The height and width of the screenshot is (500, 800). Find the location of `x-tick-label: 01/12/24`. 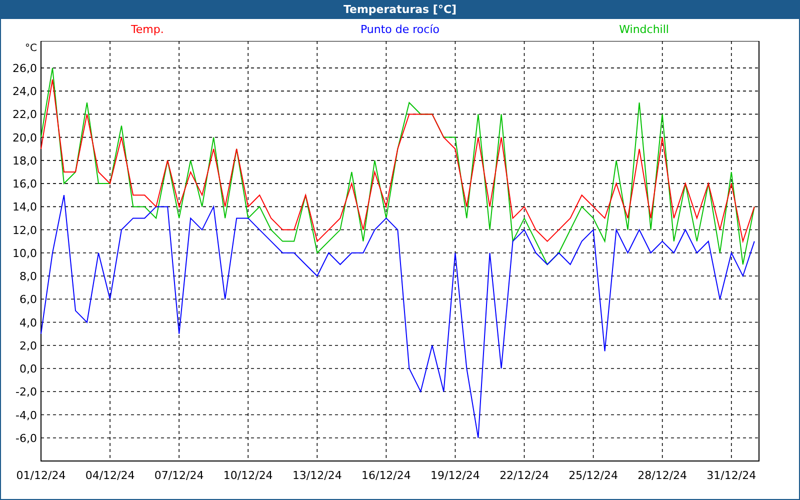

x-tick-label: 01/12/24 is located at coordinates (41, 475).